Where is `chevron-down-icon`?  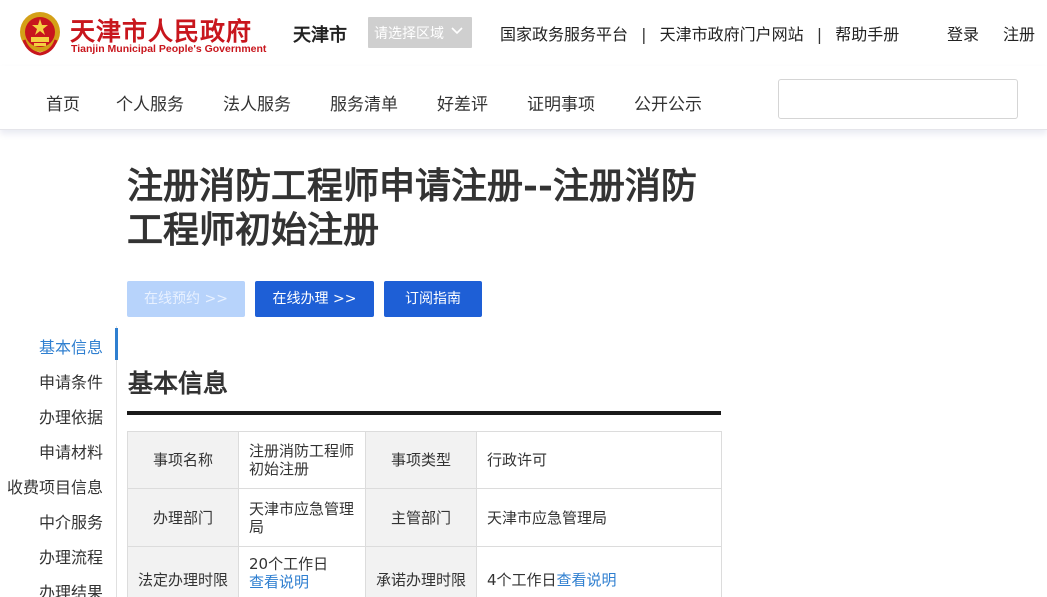 chevron-down-icon is located at coordinates (457, 31).